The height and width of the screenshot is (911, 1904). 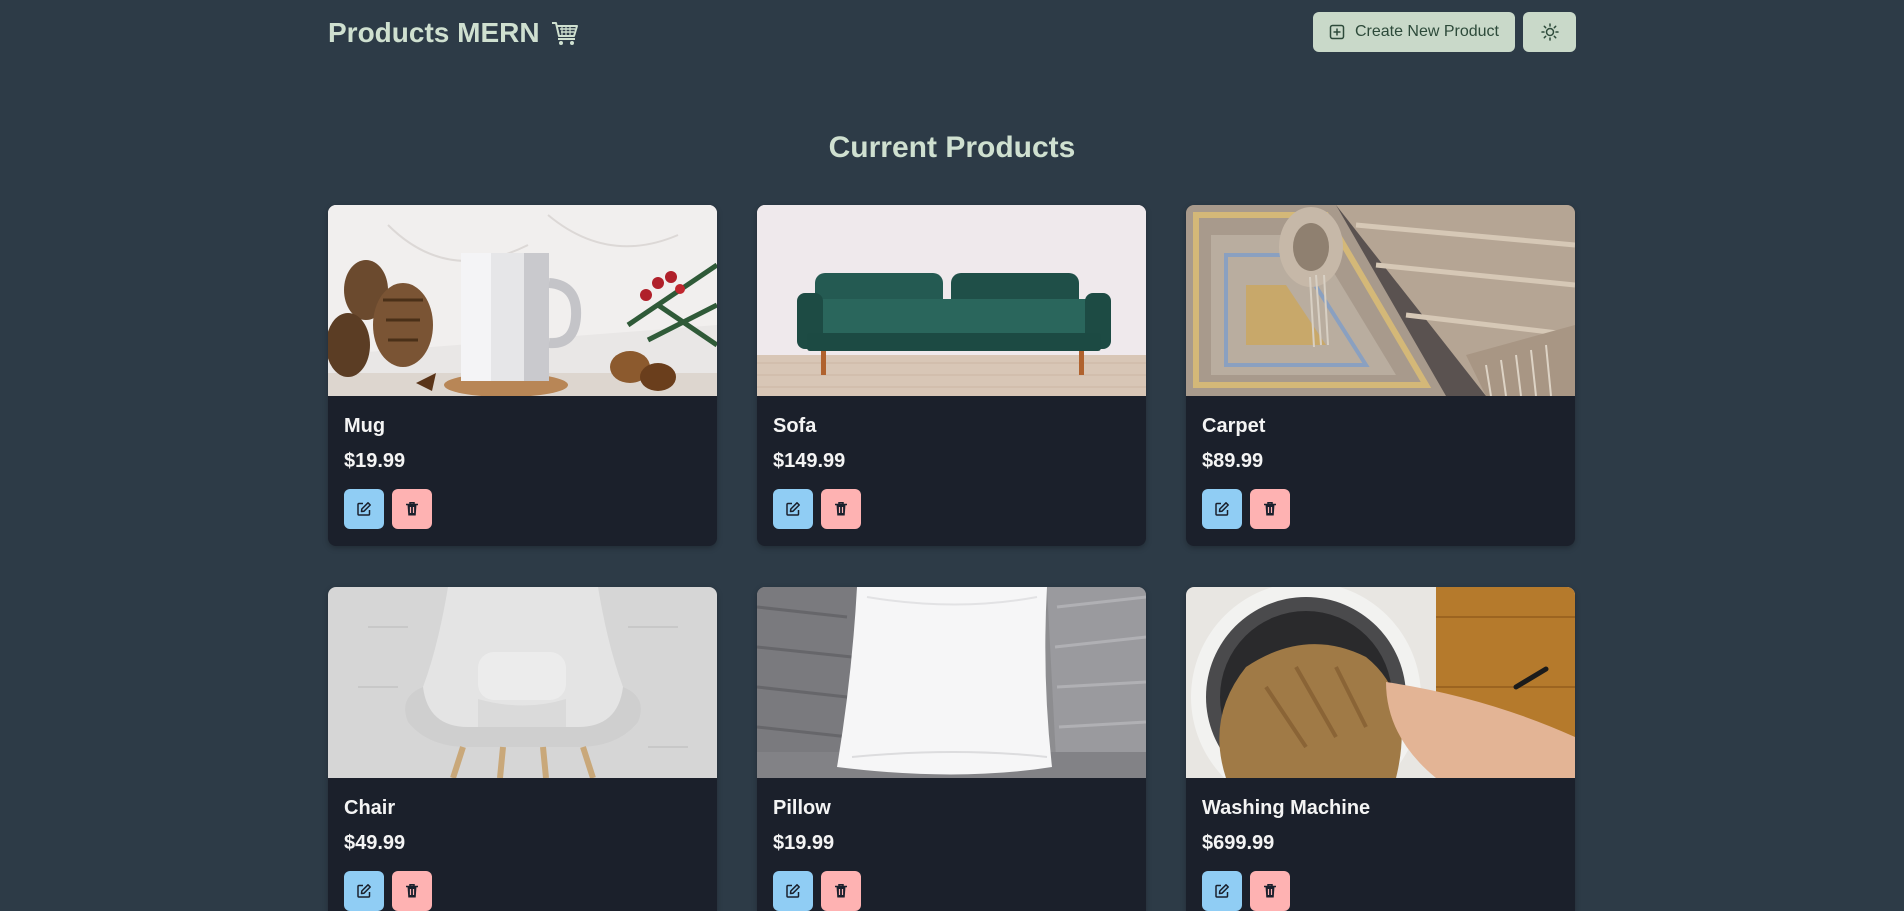 What do you see at coordinates (1337, 32) in the screenshot?
I see `plus-square-icon` at bounding box center [1337, 32].